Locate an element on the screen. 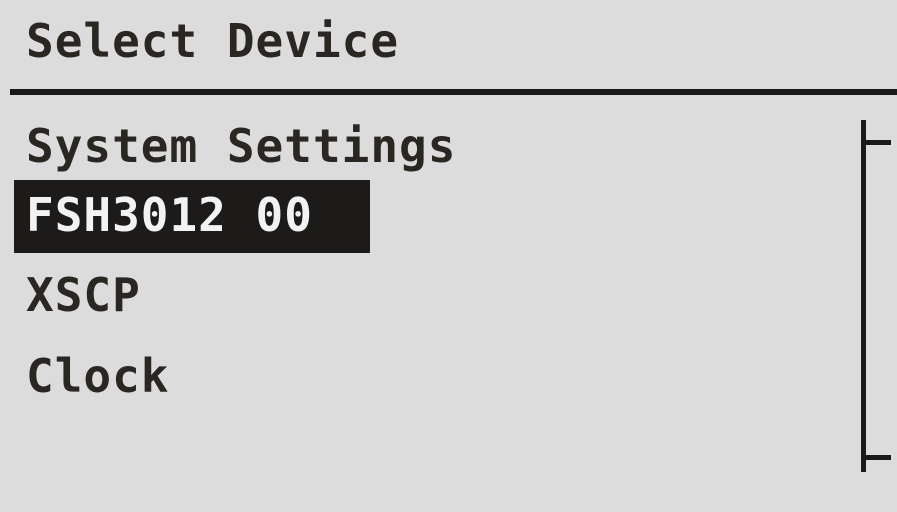 The height and width of the screenshot is (512, 897). menu-item-xscp: XSCP is located at coordinates (83, 295).